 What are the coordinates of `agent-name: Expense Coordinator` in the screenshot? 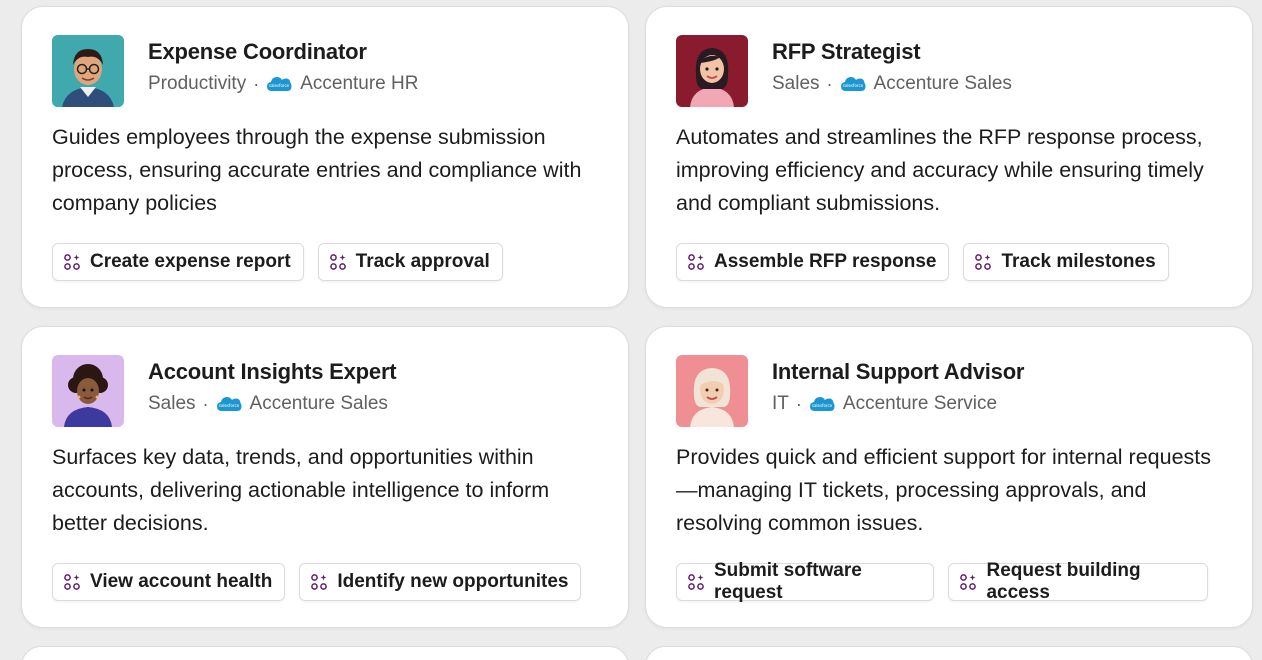 It's located at (257, 51).